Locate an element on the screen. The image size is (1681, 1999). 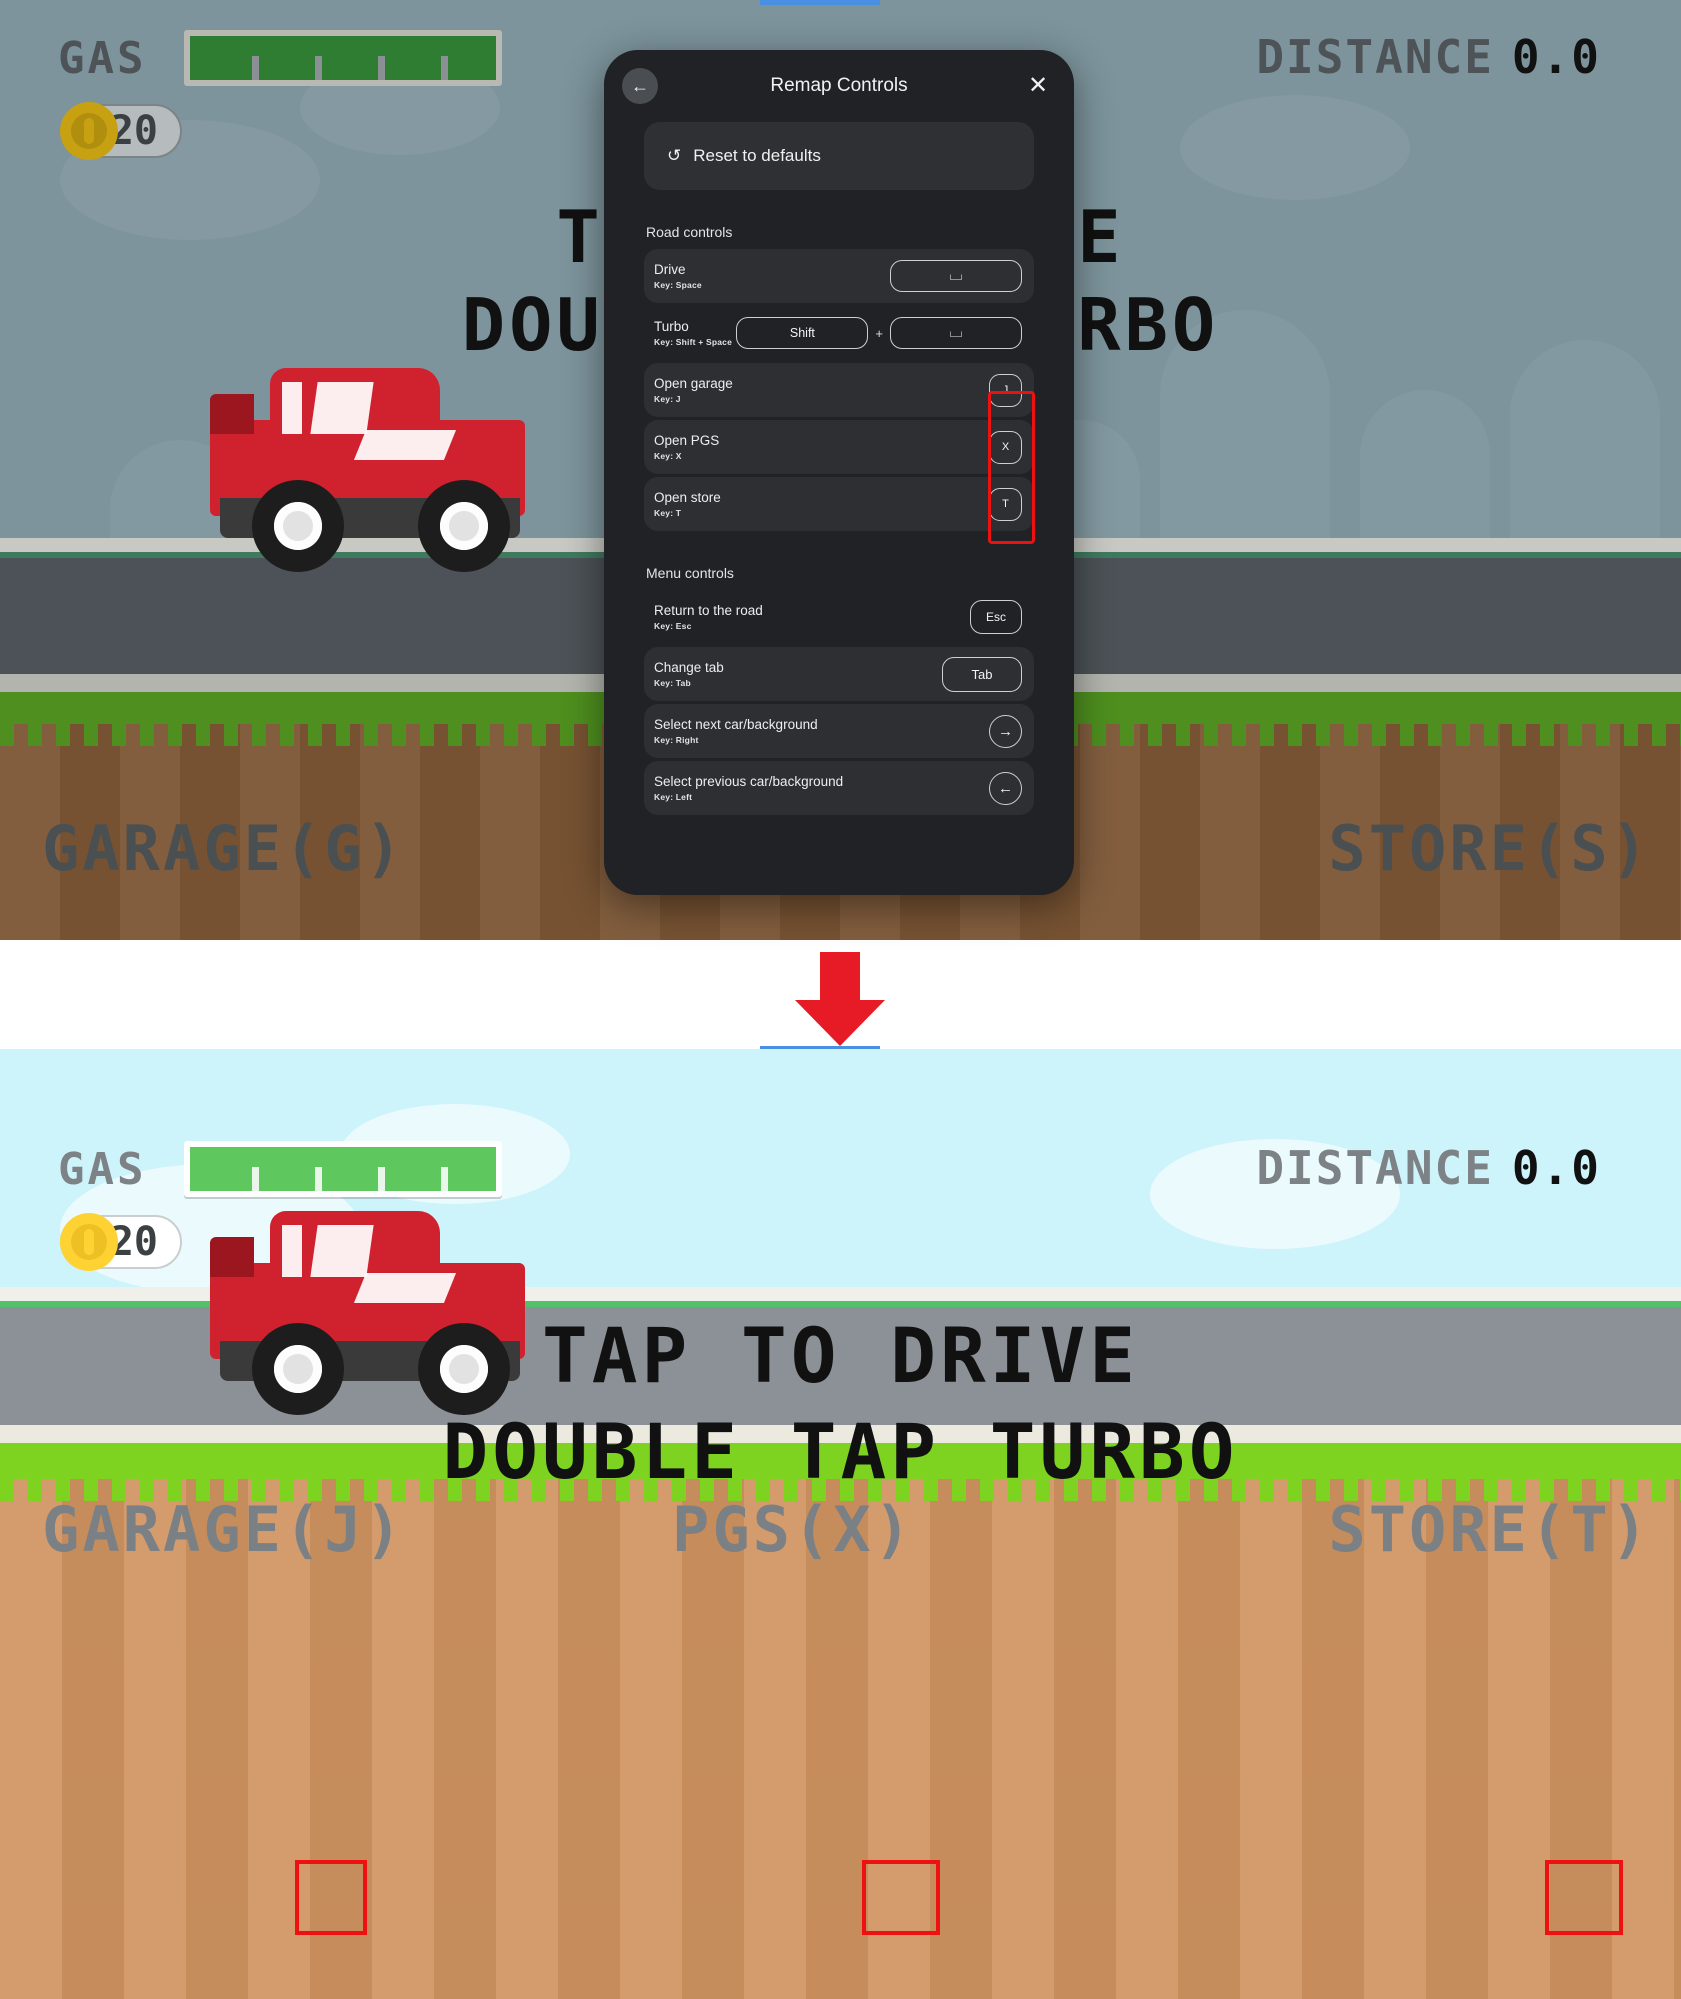
keycap-space-drive: ⌴ is located at coordinates (956, 276).